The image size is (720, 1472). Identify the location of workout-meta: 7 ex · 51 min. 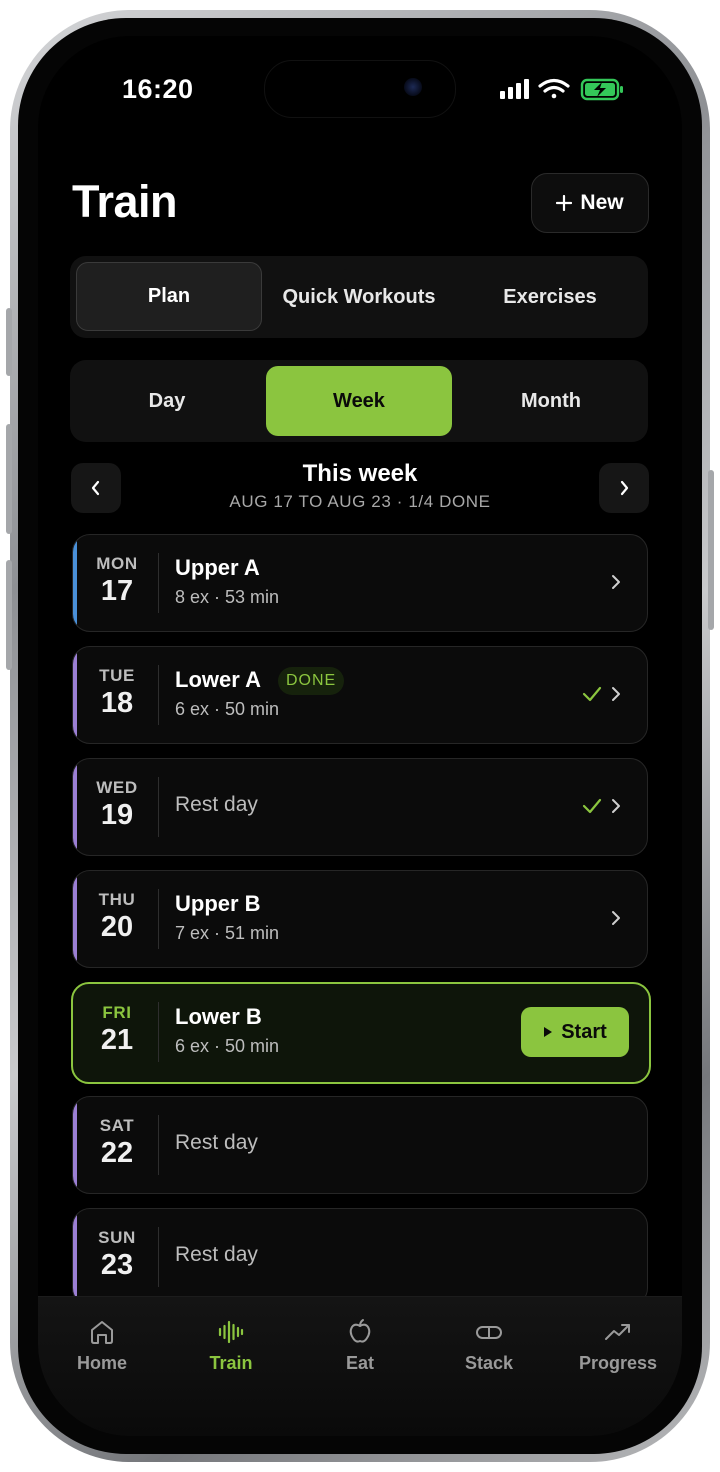
(227, 933).